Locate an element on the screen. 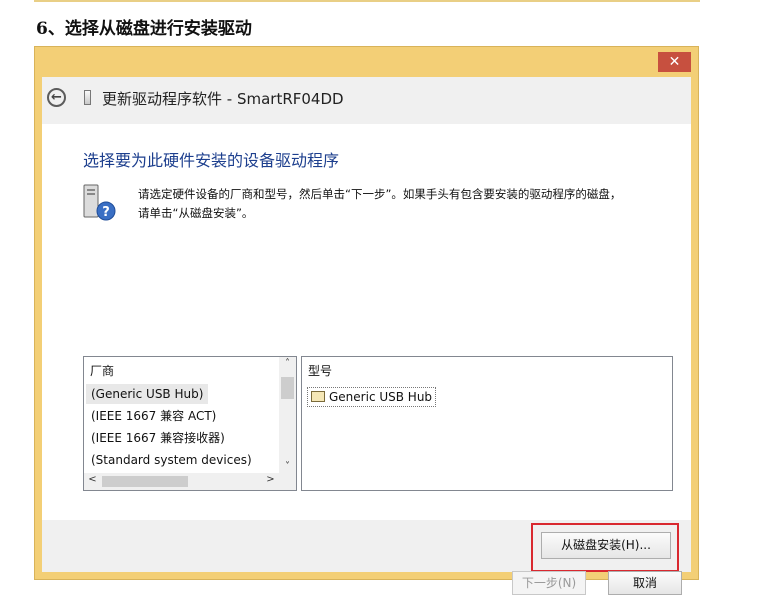 This screenshot has width=772, height=609. scroll-down-icon: ˅ is located at coordinates (287, 466).